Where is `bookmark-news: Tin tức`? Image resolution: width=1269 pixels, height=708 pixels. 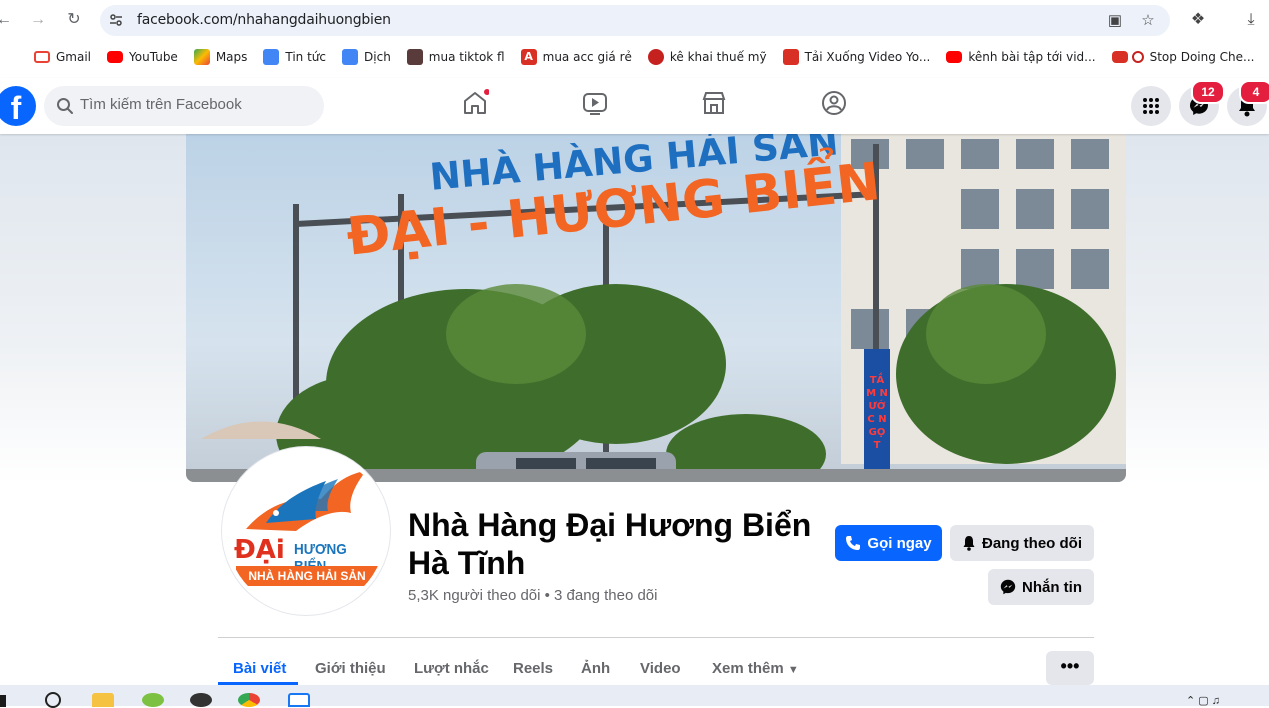 bookmark-news: Tin tức is located at coordinates (294, 57).